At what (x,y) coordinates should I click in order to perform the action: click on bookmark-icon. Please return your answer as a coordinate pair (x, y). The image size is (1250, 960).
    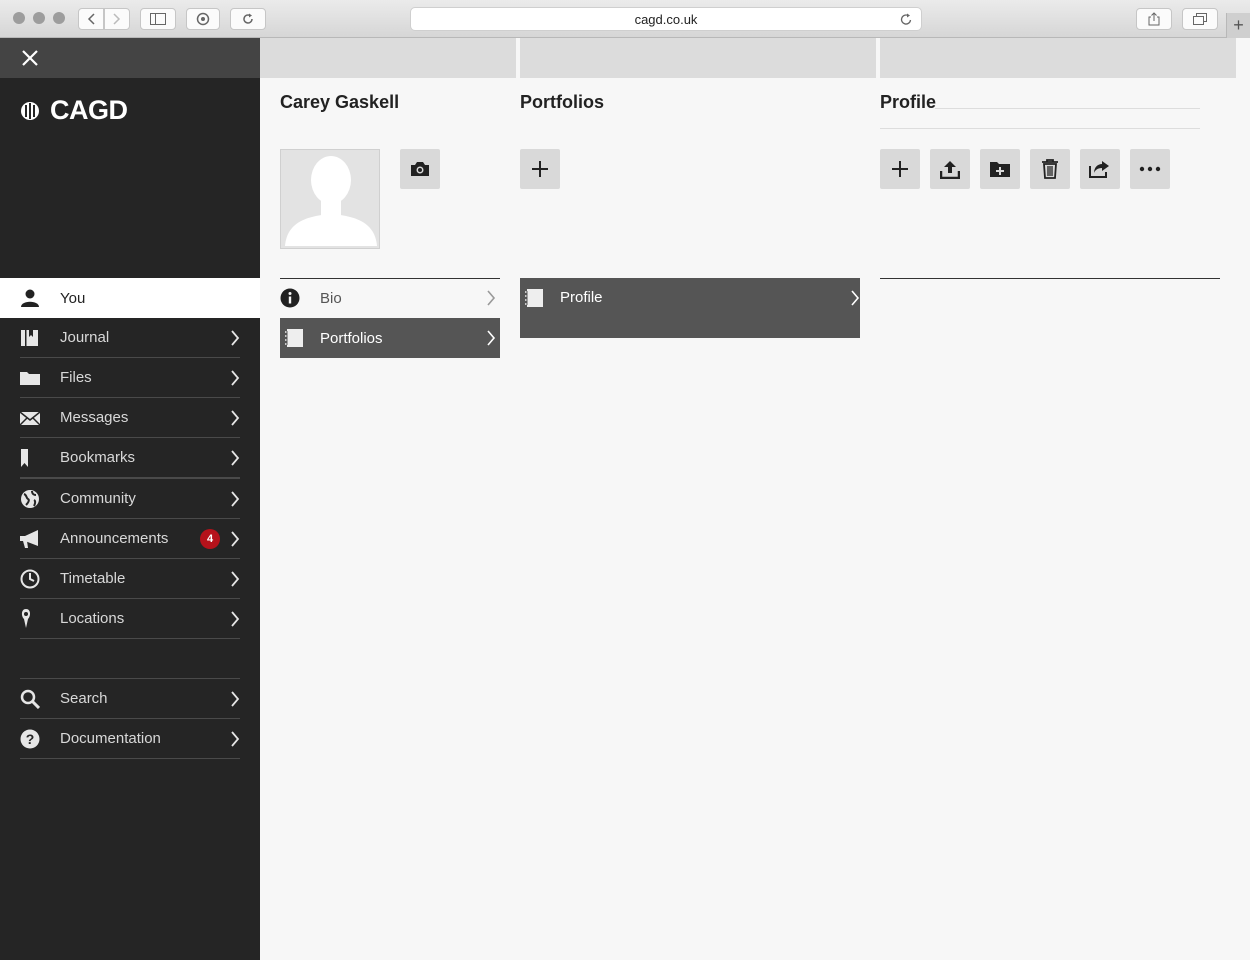
    Looking at the image, I should click on (24, 458).